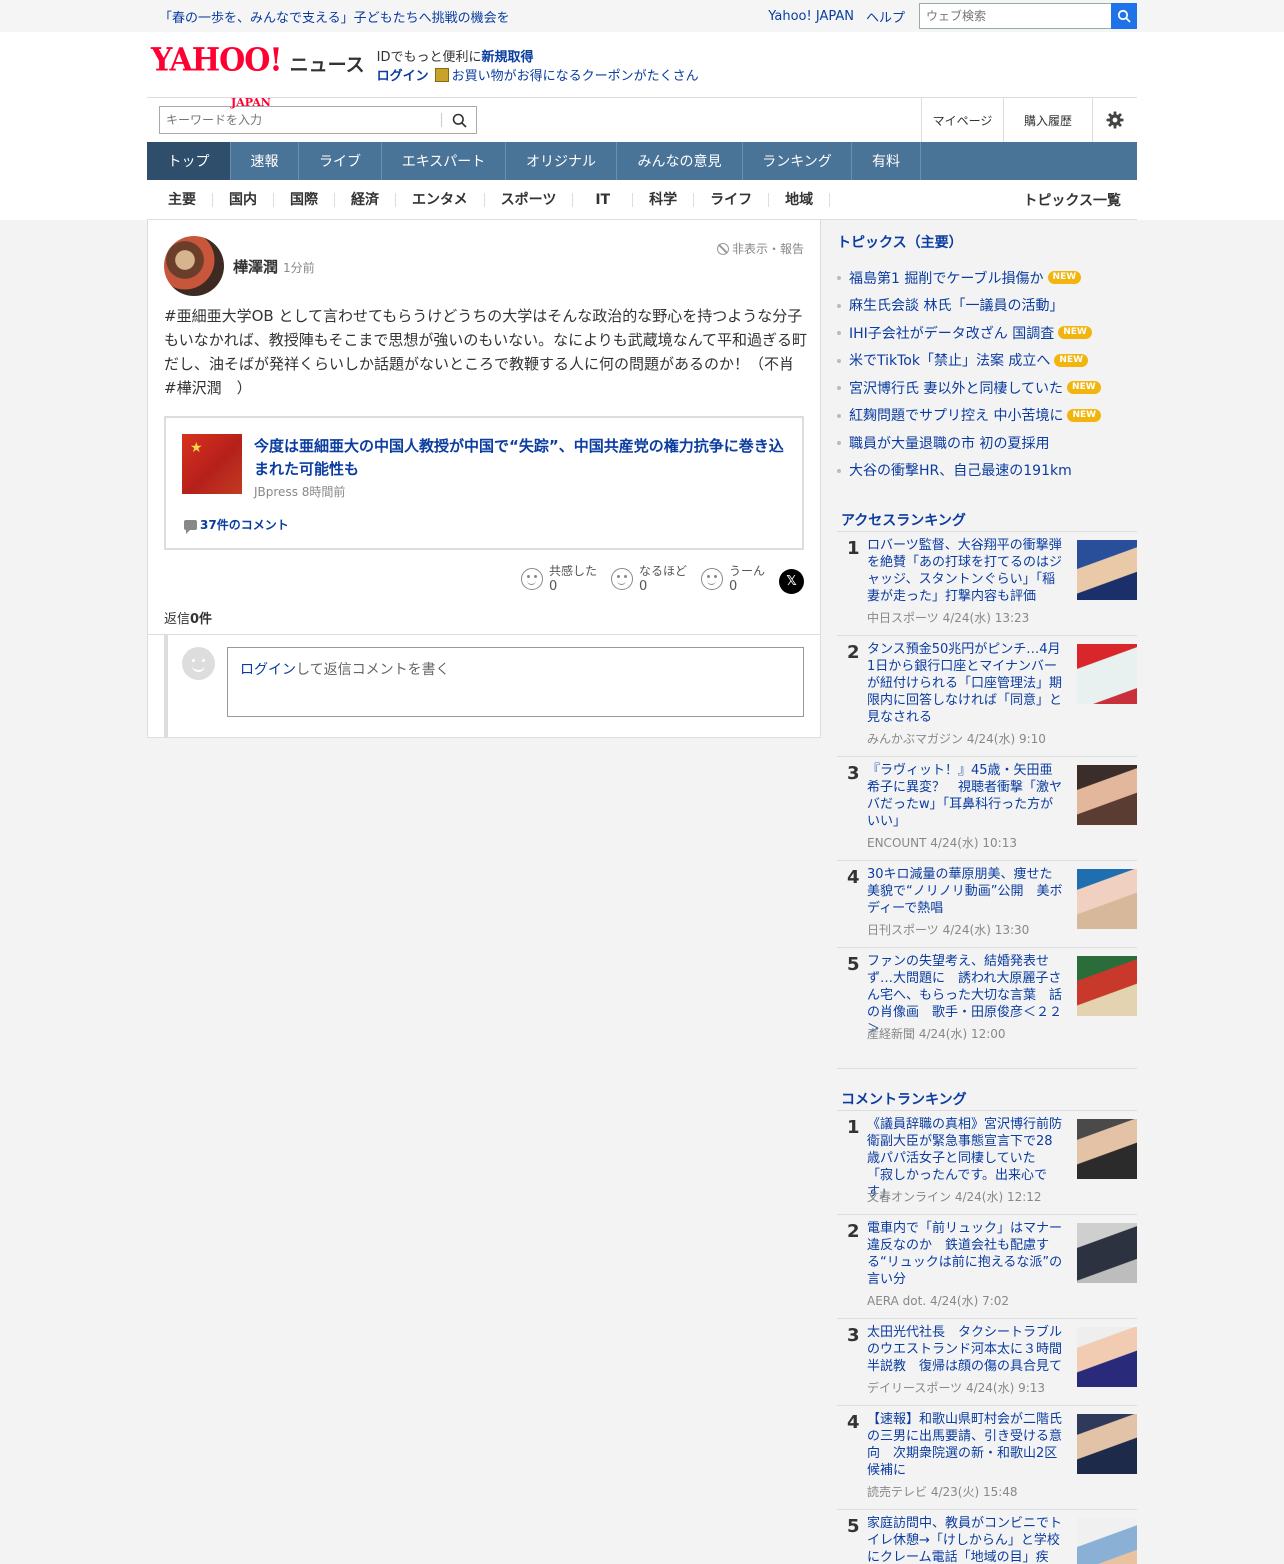 The image size is (1284, 1564). I want to click on access-ranking-title: アクセスランキング, so click(987, 520).